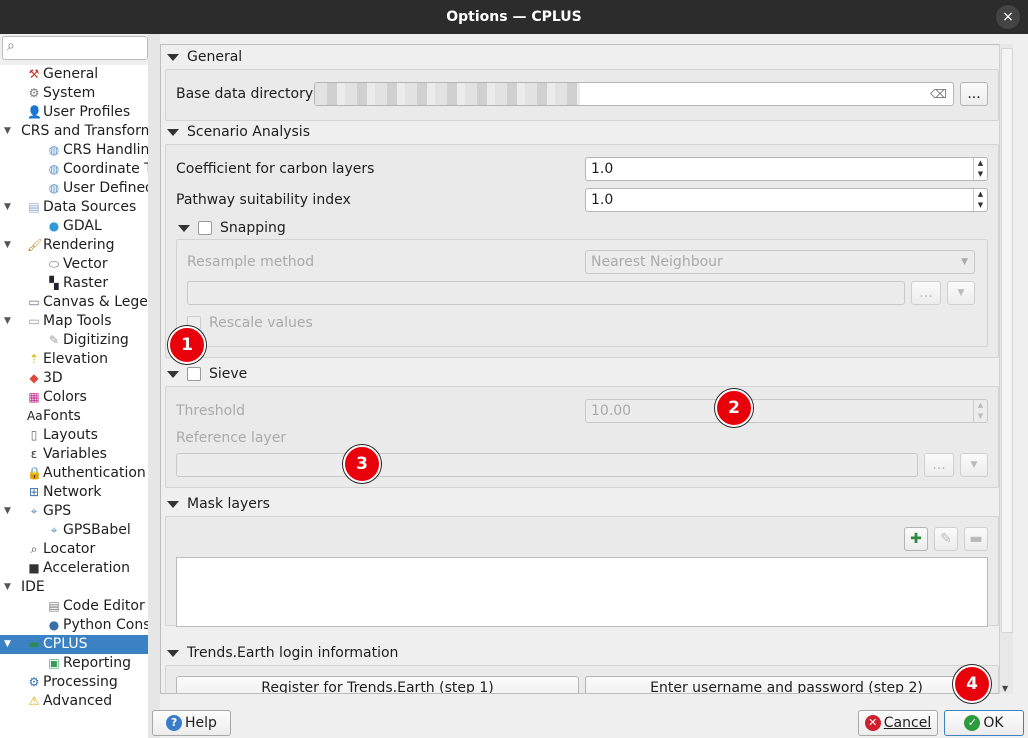  What do you see at coordinates (74, 74) in the screenshot?
I see `sidebar-item-general: ⚒ General` at bounding box center [74, 74].